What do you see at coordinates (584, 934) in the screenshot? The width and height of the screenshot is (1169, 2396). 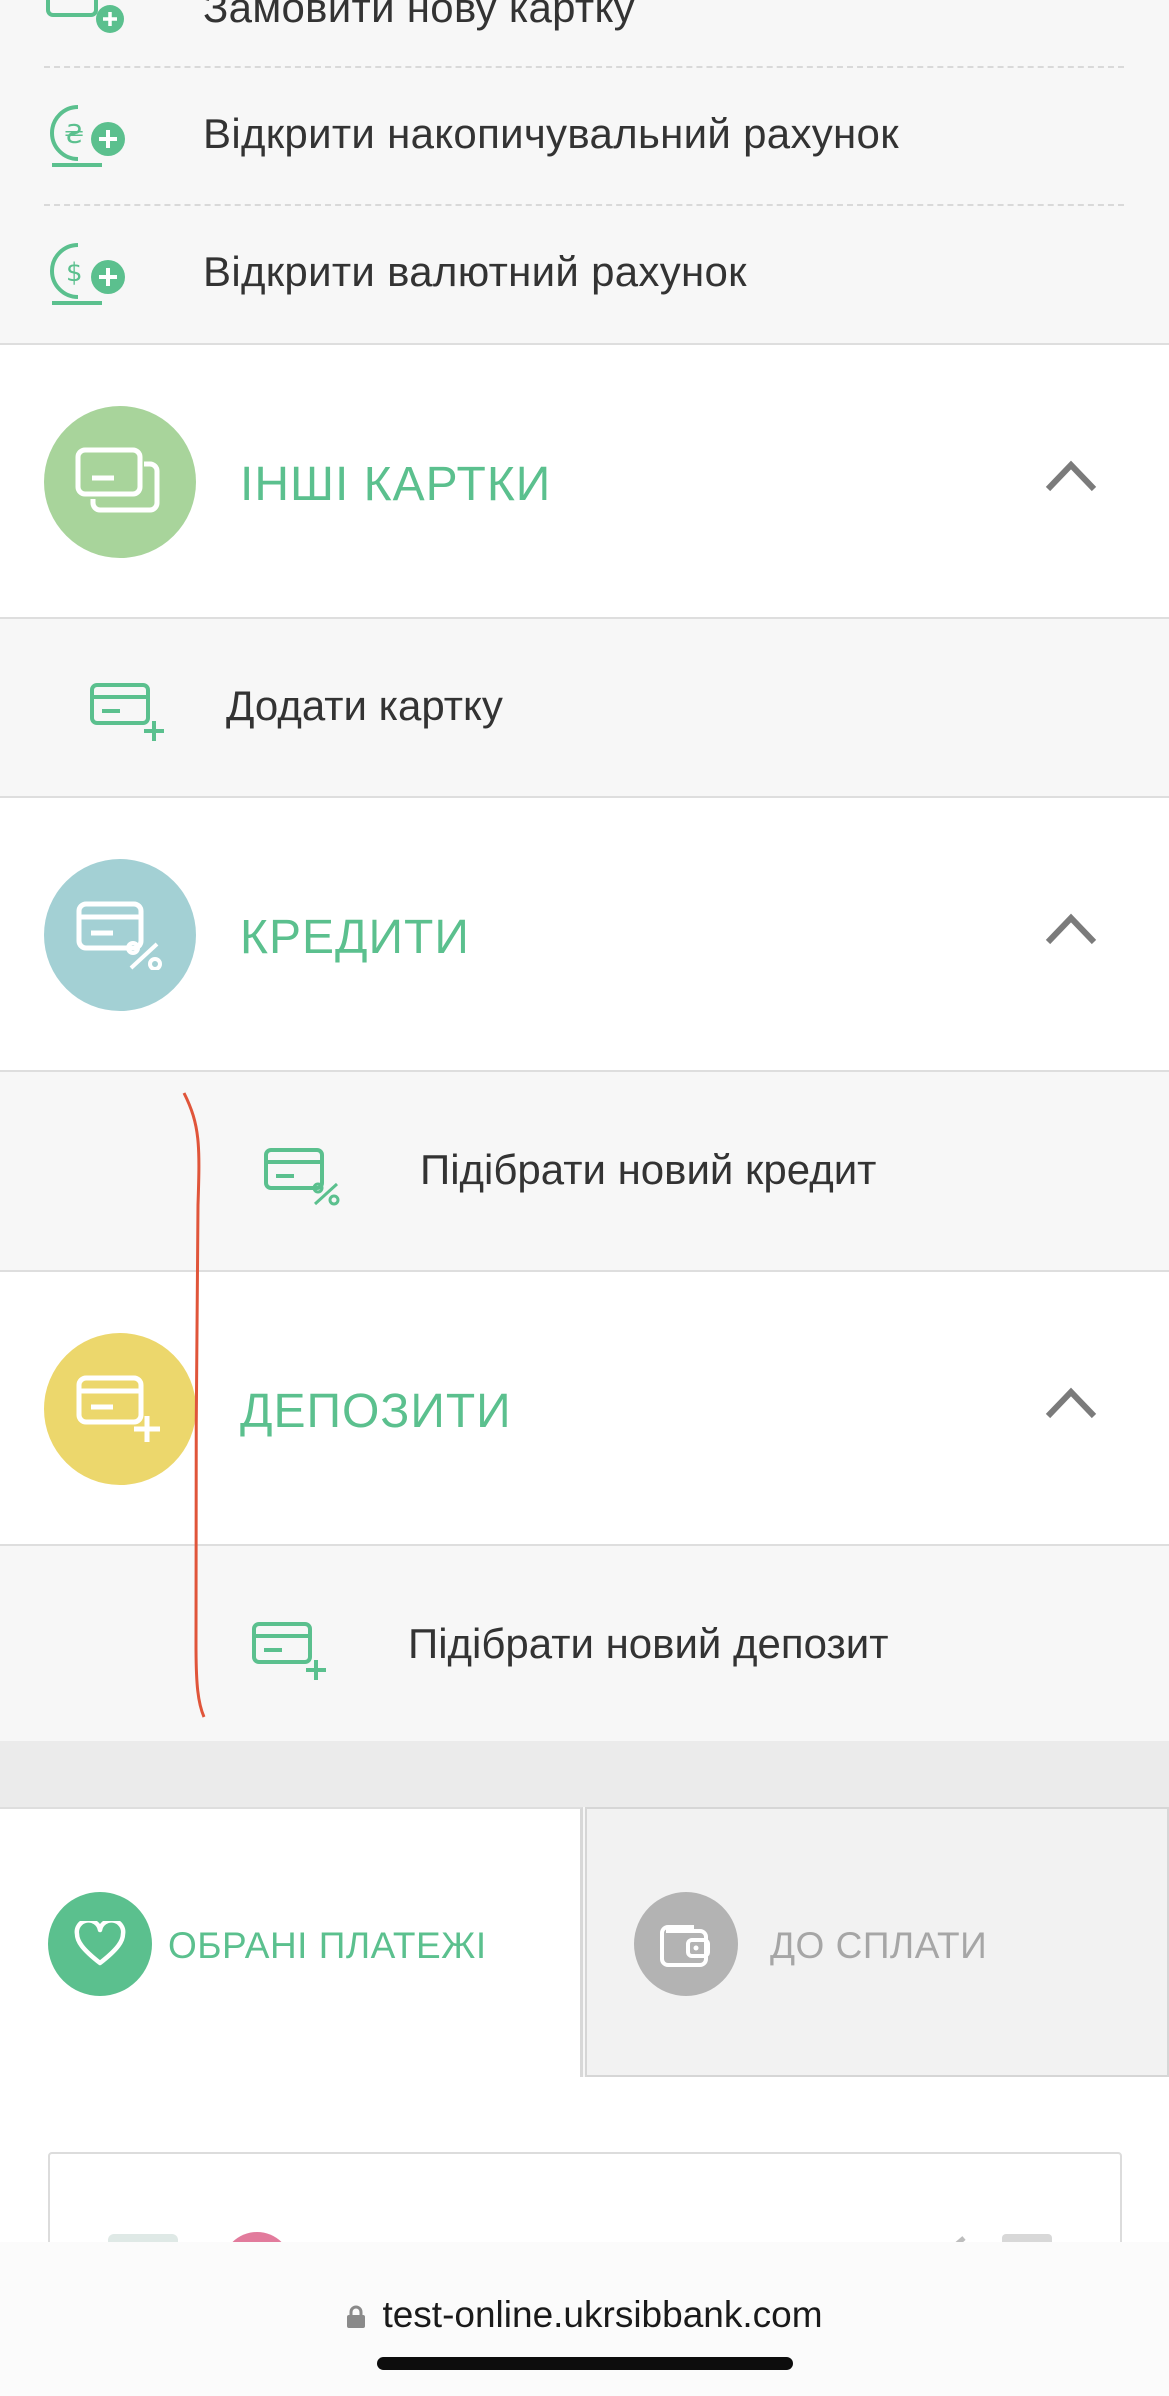 I see `section-credits: КРЕДИТИ` at bounding box center [584, 934].